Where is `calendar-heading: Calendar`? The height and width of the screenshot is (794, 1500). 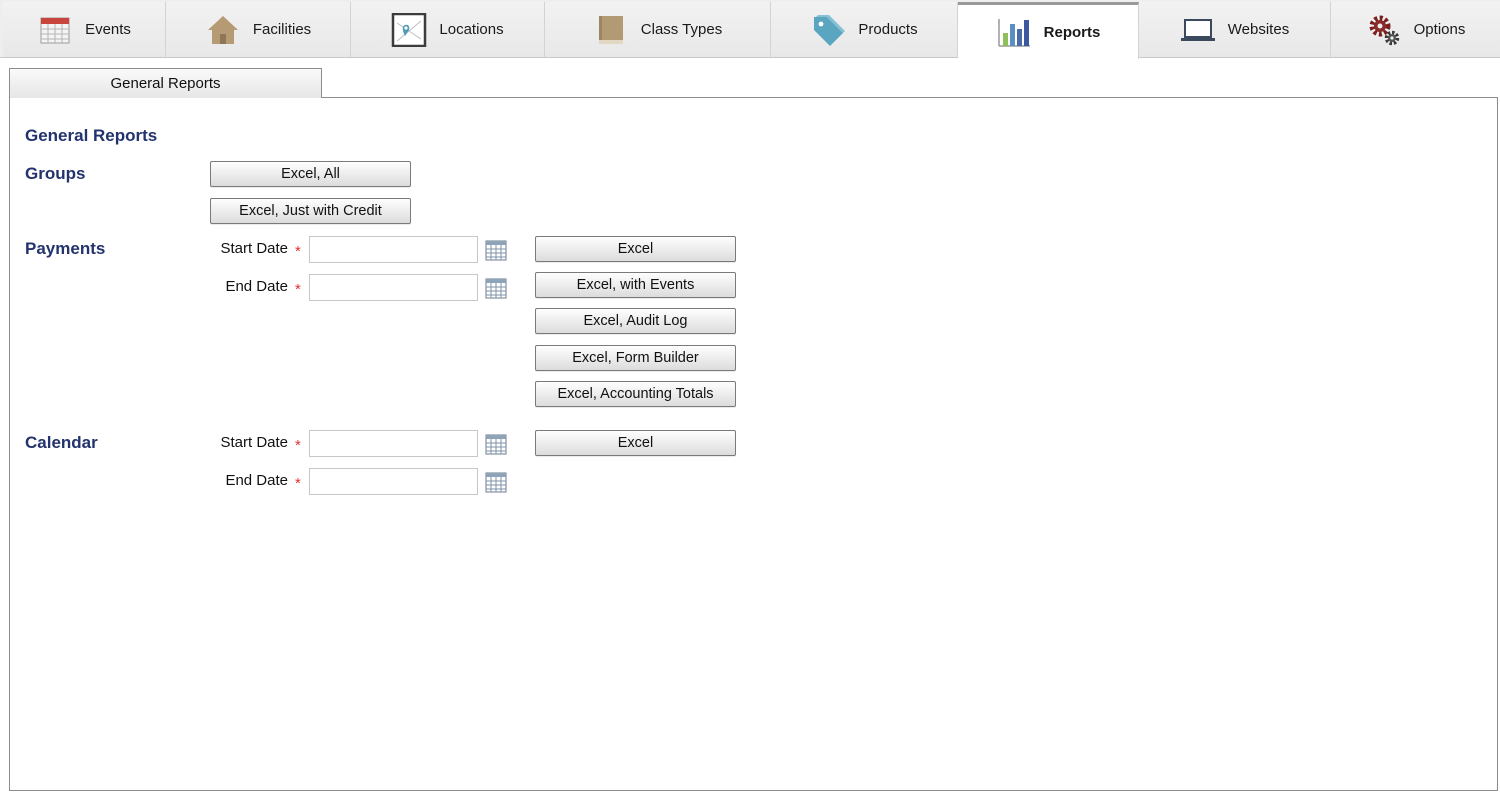 calendar-heading: Calendar is located at coordinates (61, 442).